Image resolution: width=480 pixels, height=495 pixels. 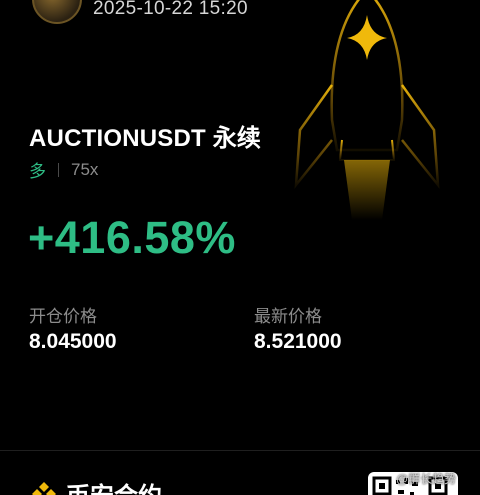 I want to click on brand: 币安合约, so click(x=96, y=485).